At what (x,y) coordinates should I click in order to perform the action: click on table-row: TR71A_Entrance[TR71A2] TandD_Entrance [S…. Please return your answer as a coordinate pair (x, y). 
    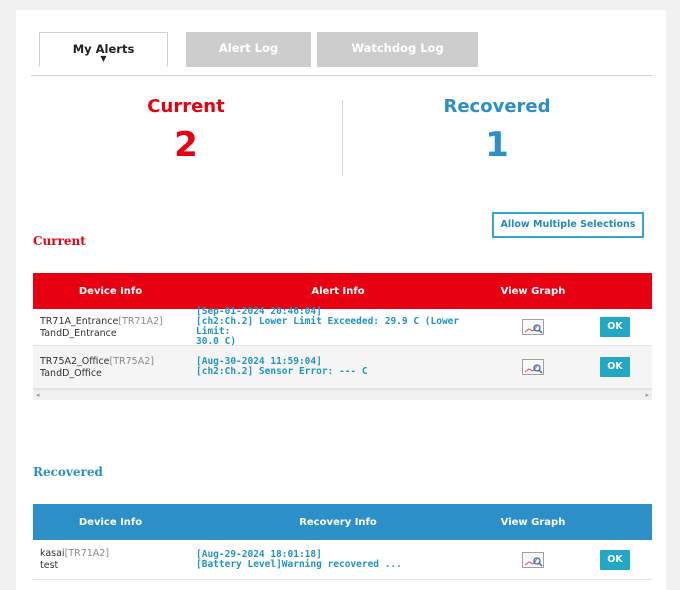
    Looking at the image, I should click on (342, 327).